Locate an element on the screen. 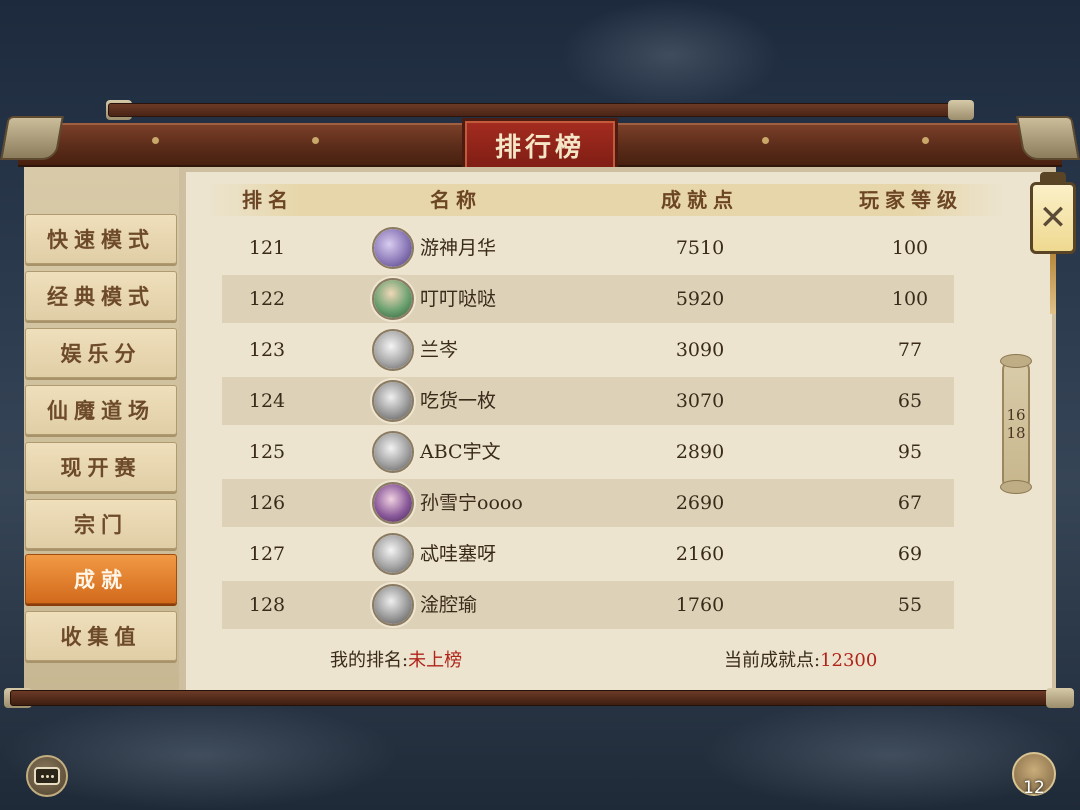 This screenshot has height=810, width=1080. player-name: 兰岑 is located at coordinates (520, 350).